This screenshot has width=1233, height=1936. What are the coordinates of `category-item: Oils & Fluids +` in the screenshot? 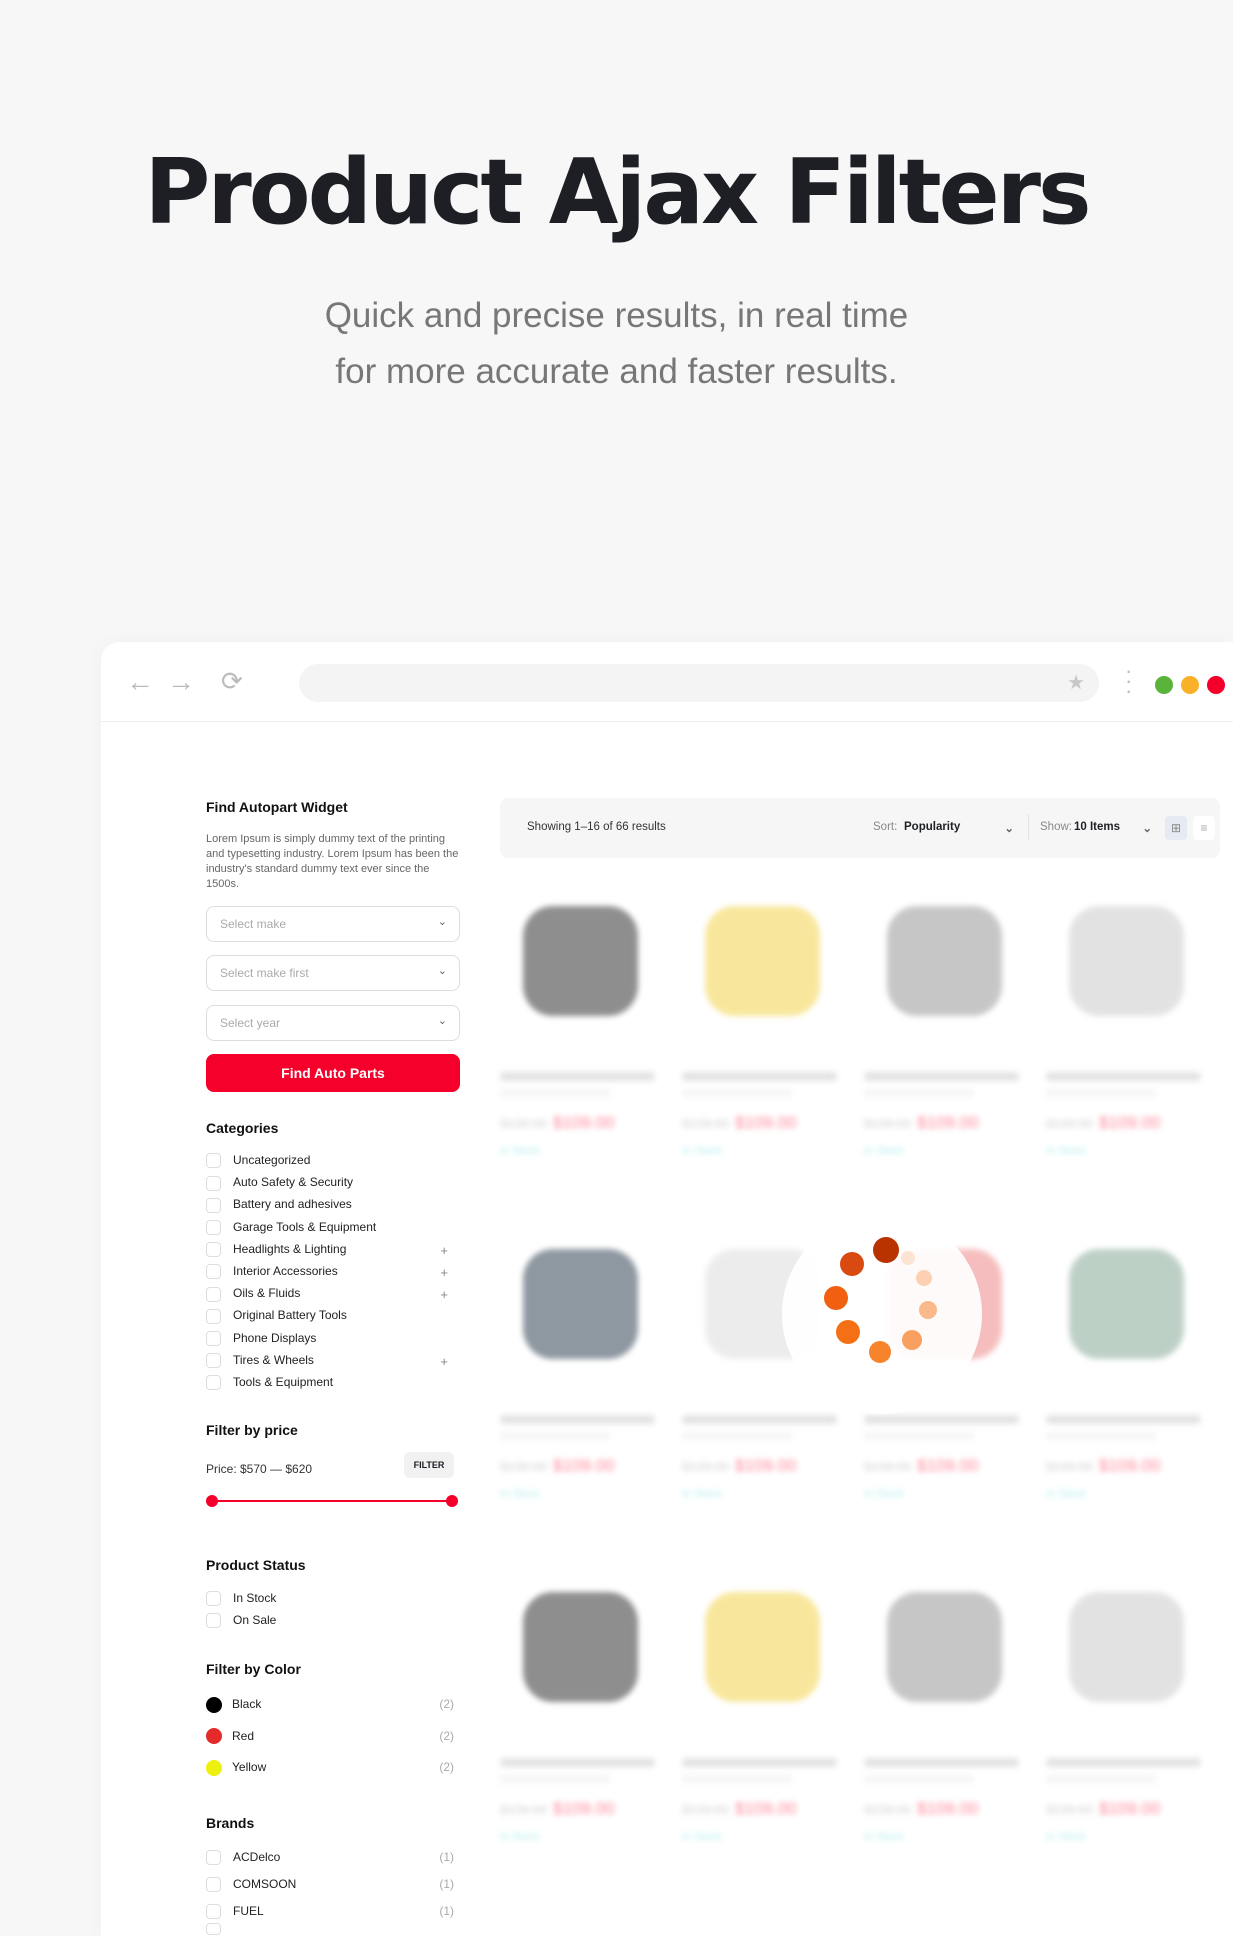 It's located at (333, 1294).